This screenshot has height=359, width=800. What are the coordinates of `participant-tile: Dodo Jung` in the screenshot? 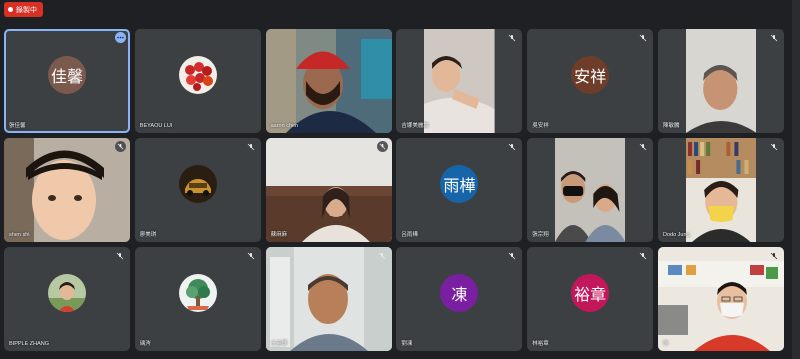 It's located at (720, 190).